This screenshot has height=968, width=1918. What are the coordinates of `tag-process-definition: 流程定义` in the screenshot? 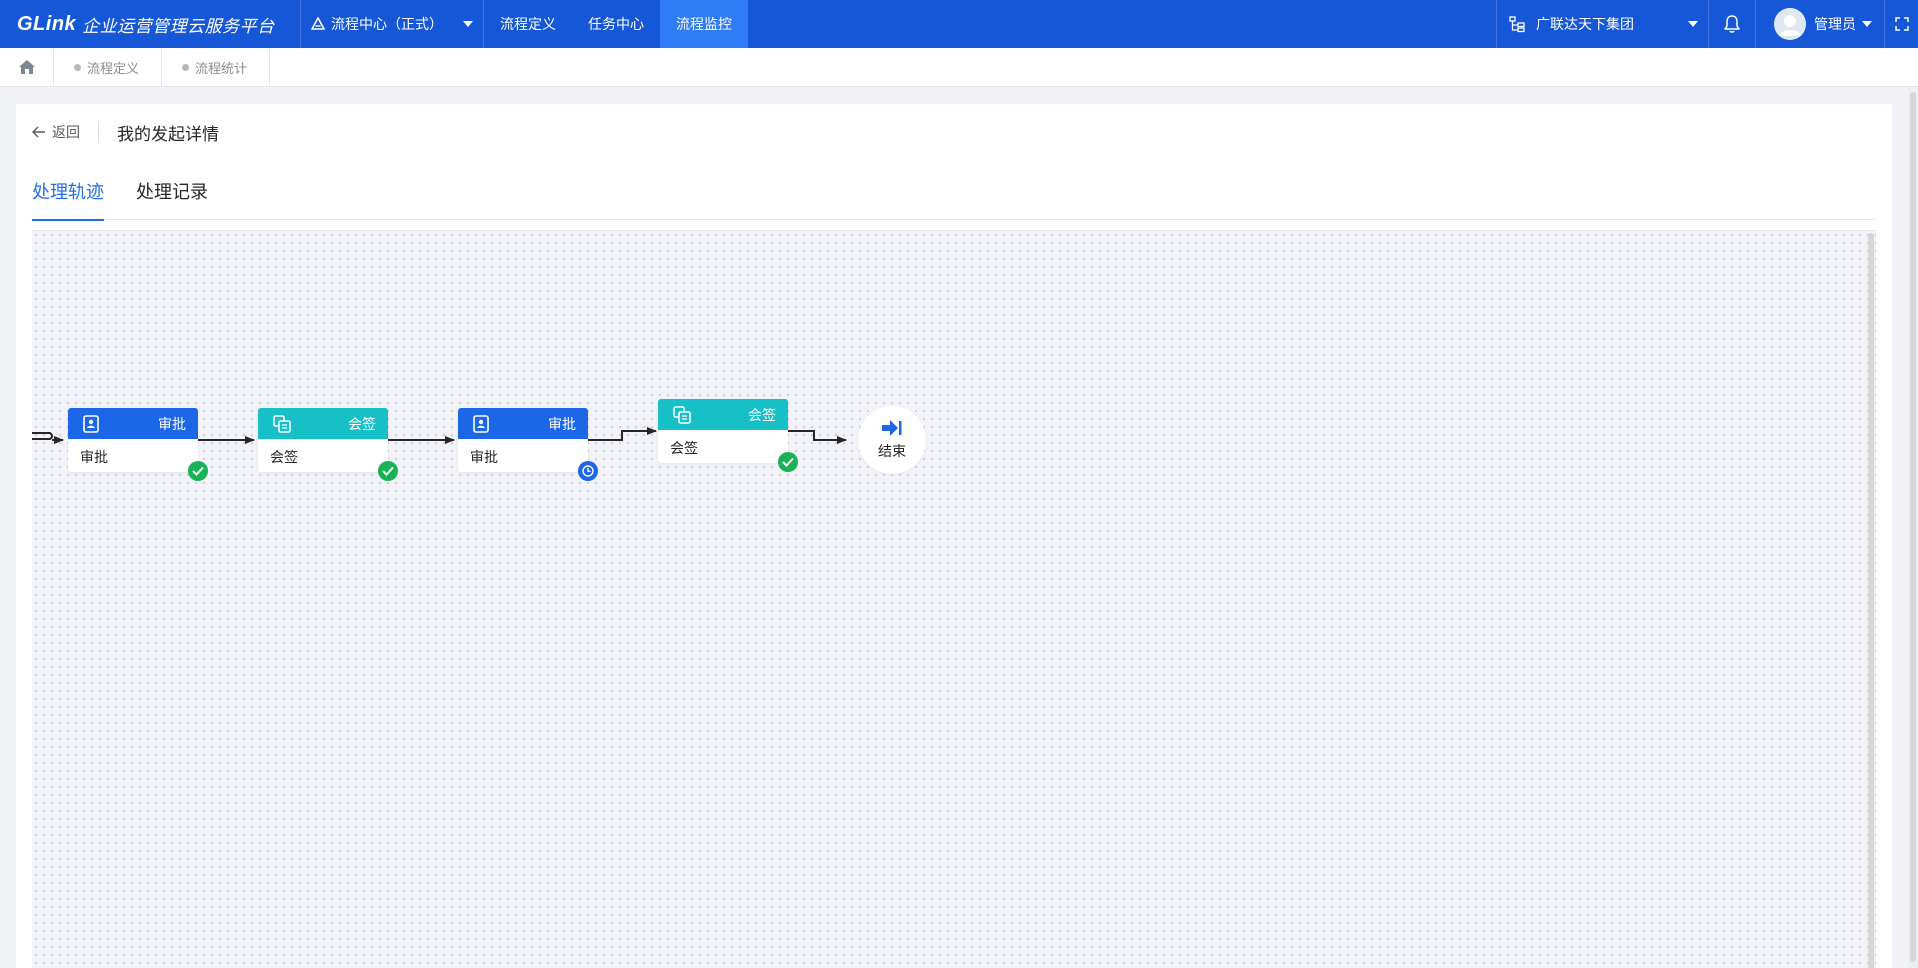 It's located at (108, 67).